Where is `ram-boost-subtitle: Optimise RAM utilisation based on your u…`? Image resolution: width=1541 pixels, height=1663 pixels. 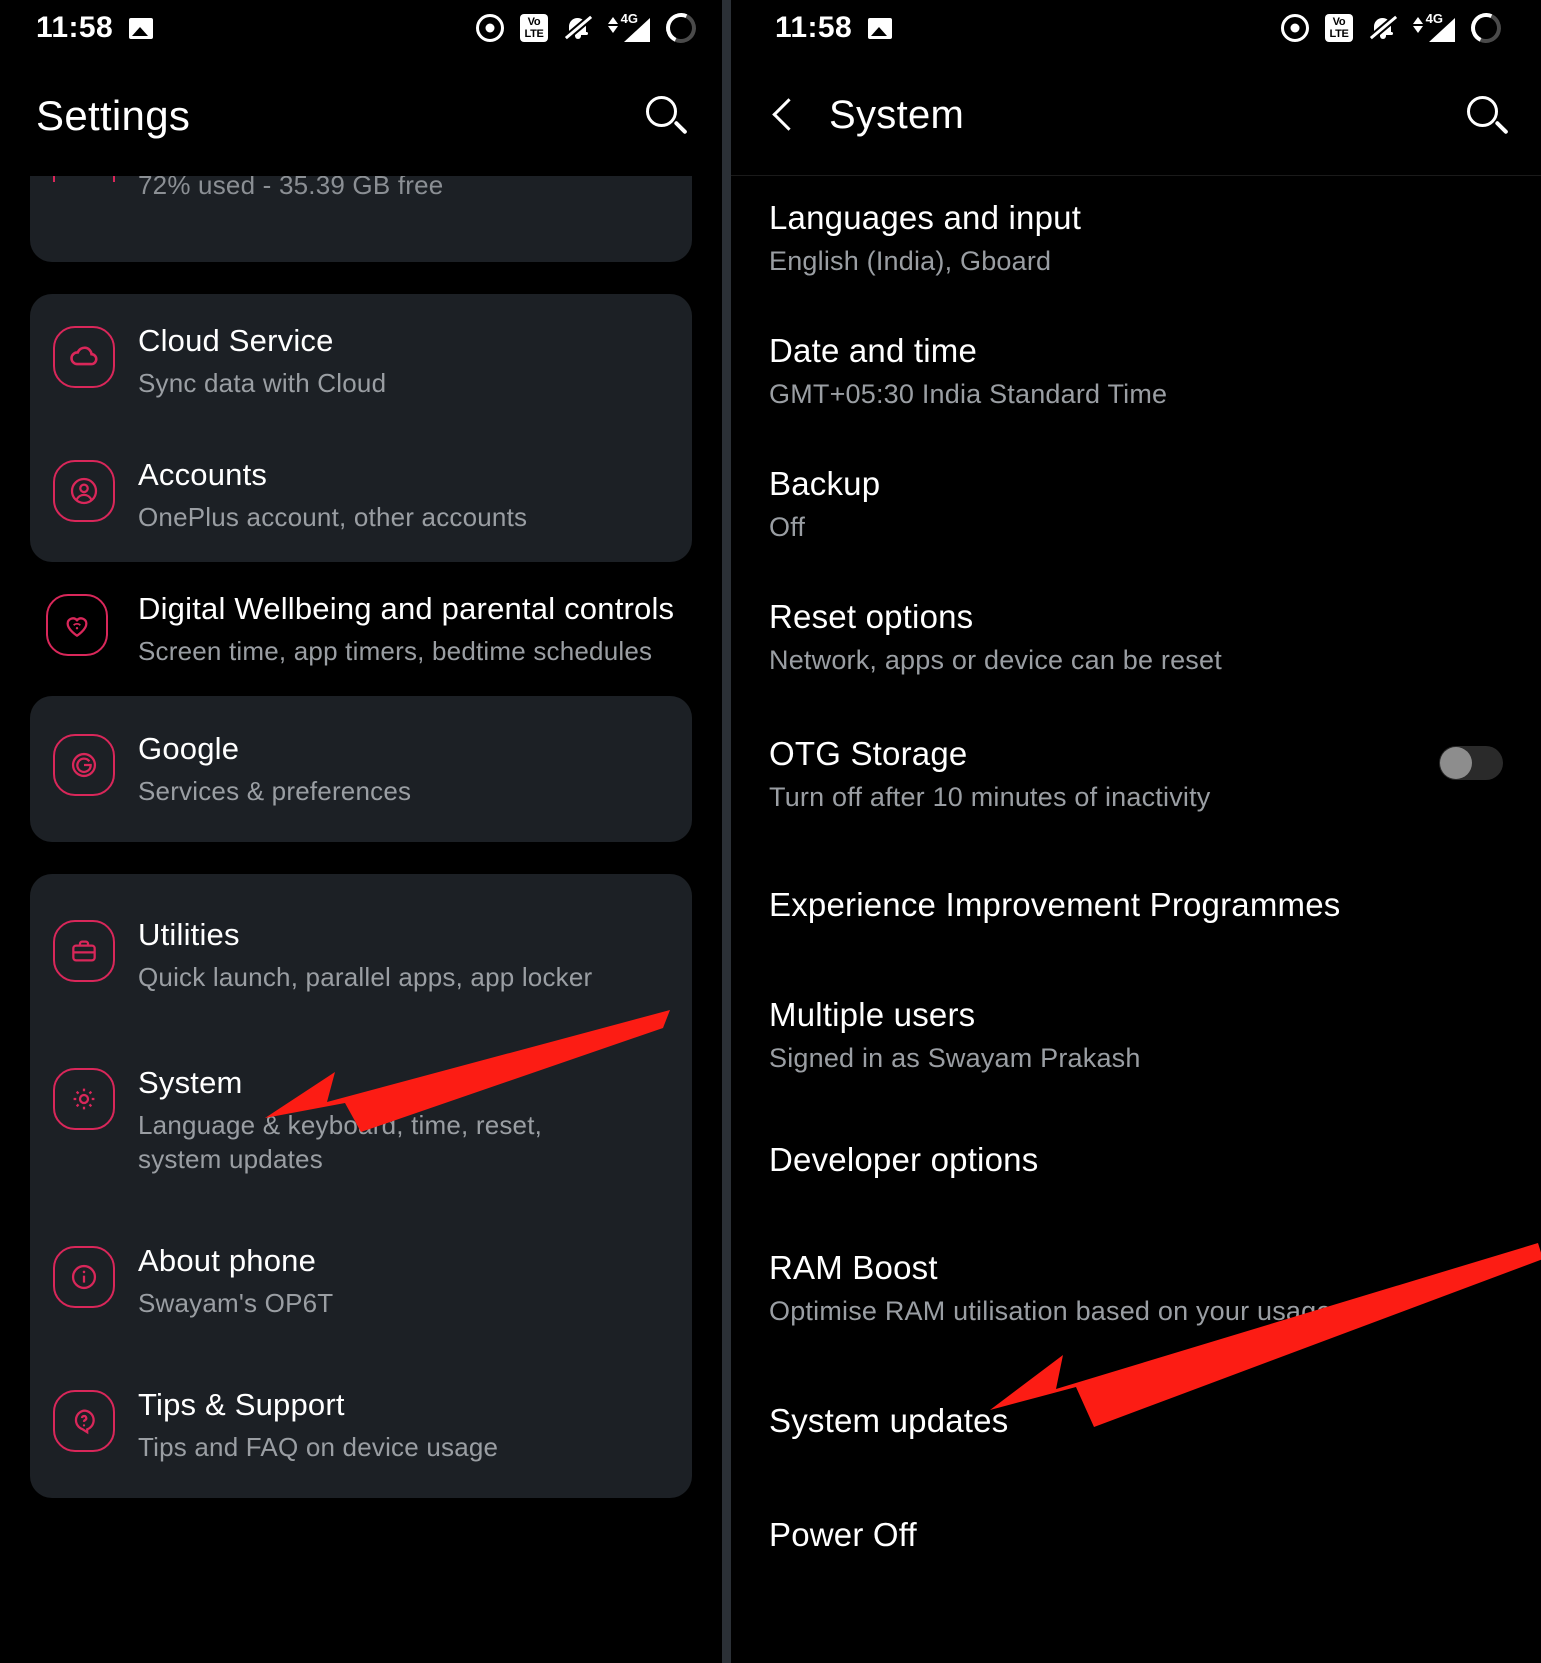
ram-boost-subtitle: Optimise RAM utilisation based on your u… is located at coordinates (1050, 1311).